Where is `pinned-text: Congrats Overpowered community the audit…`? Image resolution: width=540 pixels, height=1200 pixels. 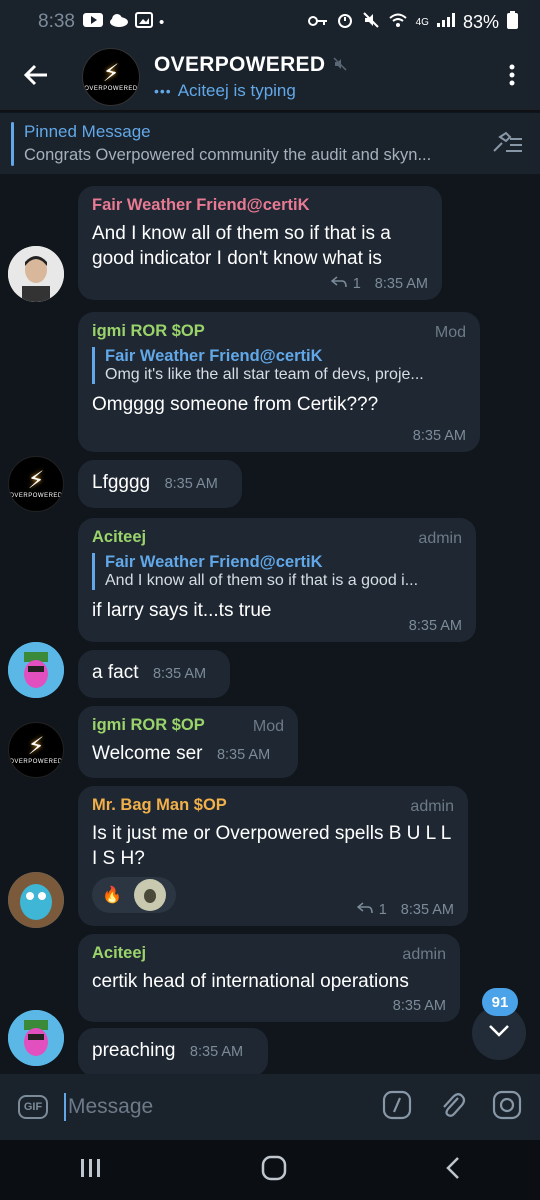
pinned-text: Congrats Overpowered community the audit… is located at coordinates (228, 155).